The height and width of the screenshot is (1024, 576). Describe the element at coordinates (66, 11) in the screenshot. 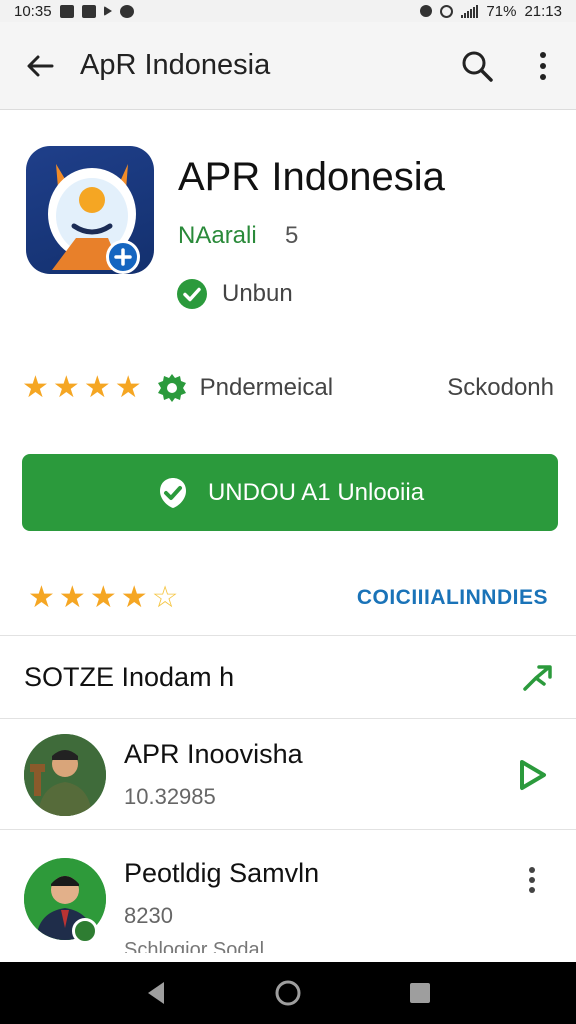

I see `mail-icon` at that location.